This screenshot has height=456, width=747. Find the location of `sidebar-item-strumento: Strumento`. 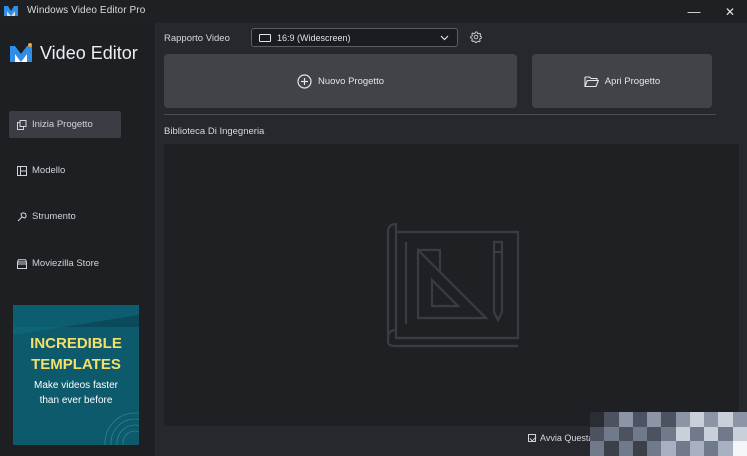

sidebar-item-strumento: Strumento is located at coordinates (65, 216).